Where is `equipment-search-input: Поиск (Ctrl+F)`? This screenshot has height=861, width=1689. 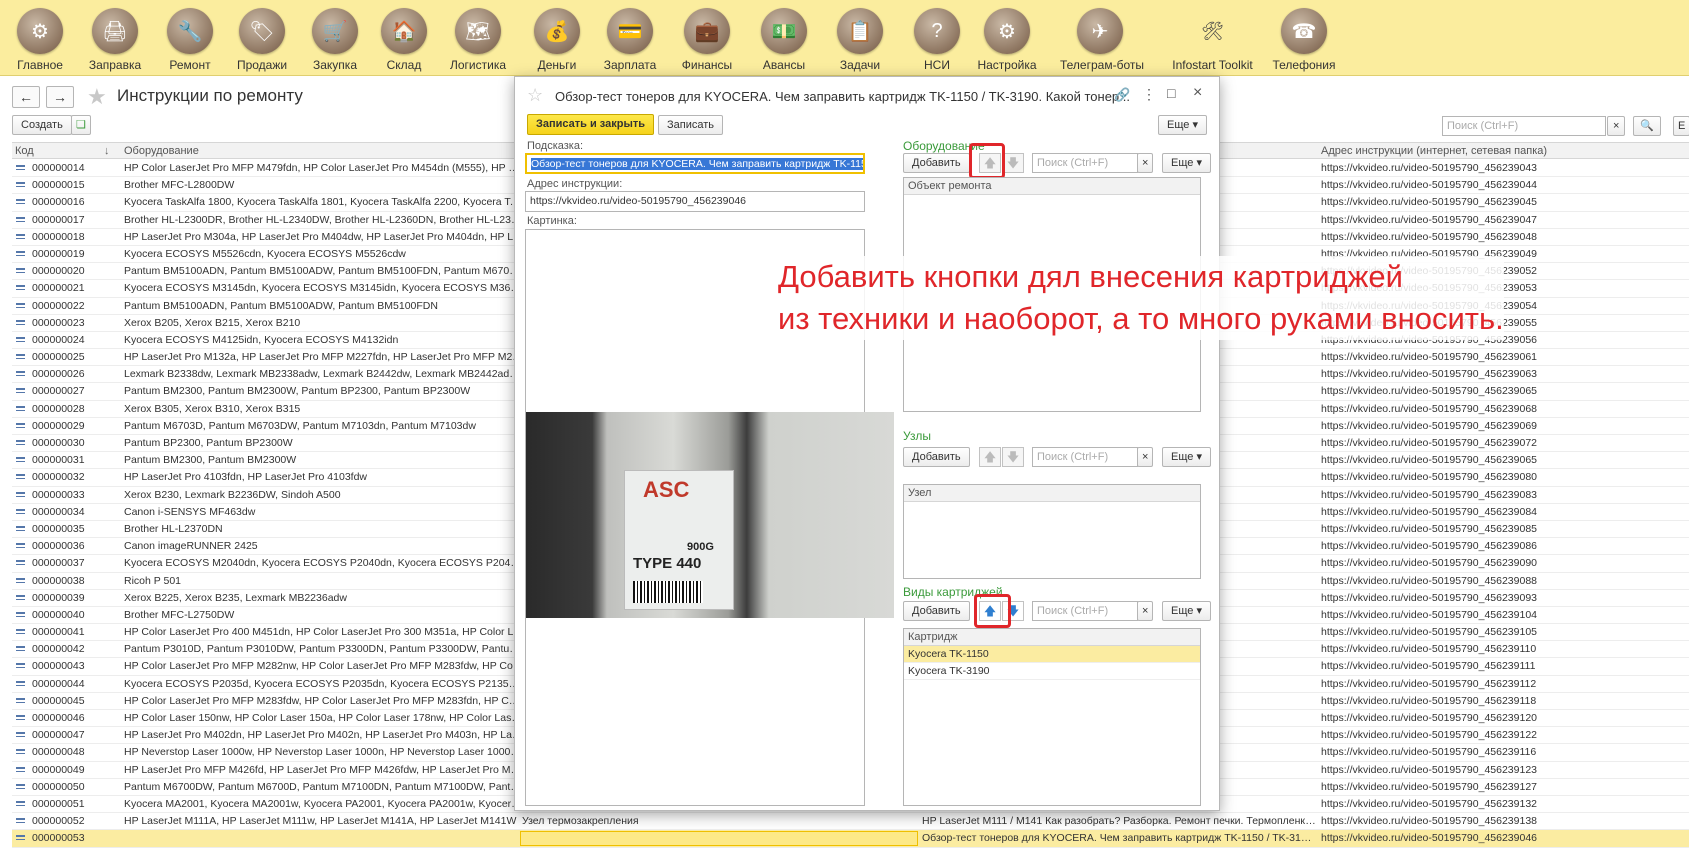 equipment-search-input: Поиск (Ctrl+F) is located at coordinates (1085, 163).